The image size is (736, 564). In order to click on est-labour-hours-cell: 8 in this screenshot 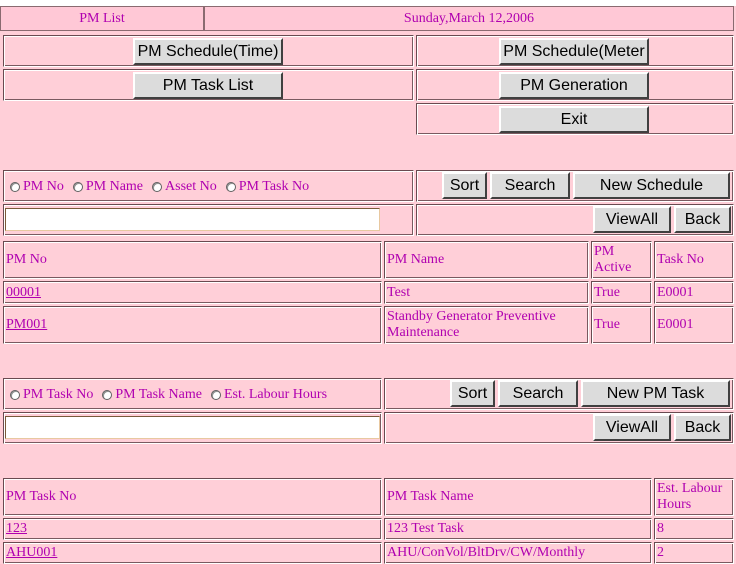, I will do `click(694, 529)`.